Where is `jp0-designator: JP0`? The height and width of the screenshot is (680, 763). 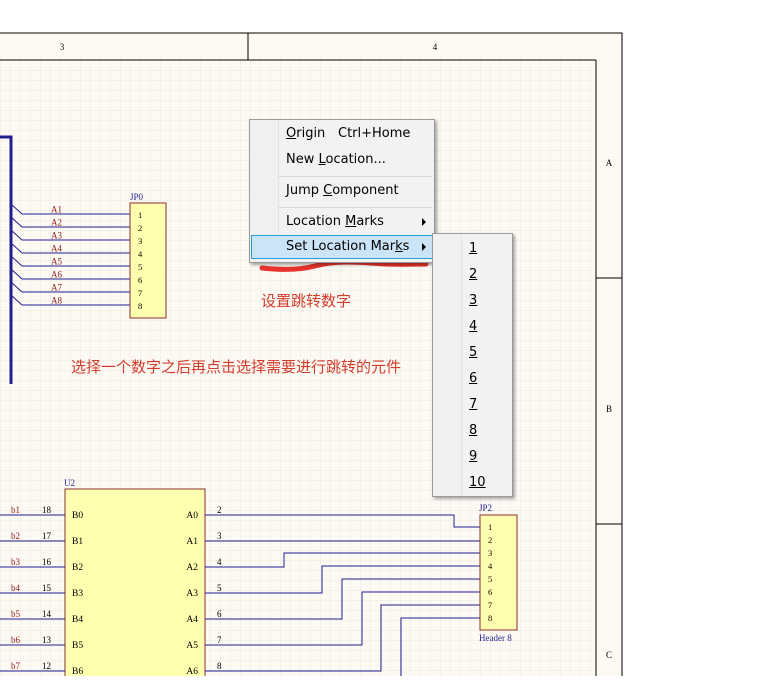 jp0-designator: JP0 is located at coordinates (137, 197).